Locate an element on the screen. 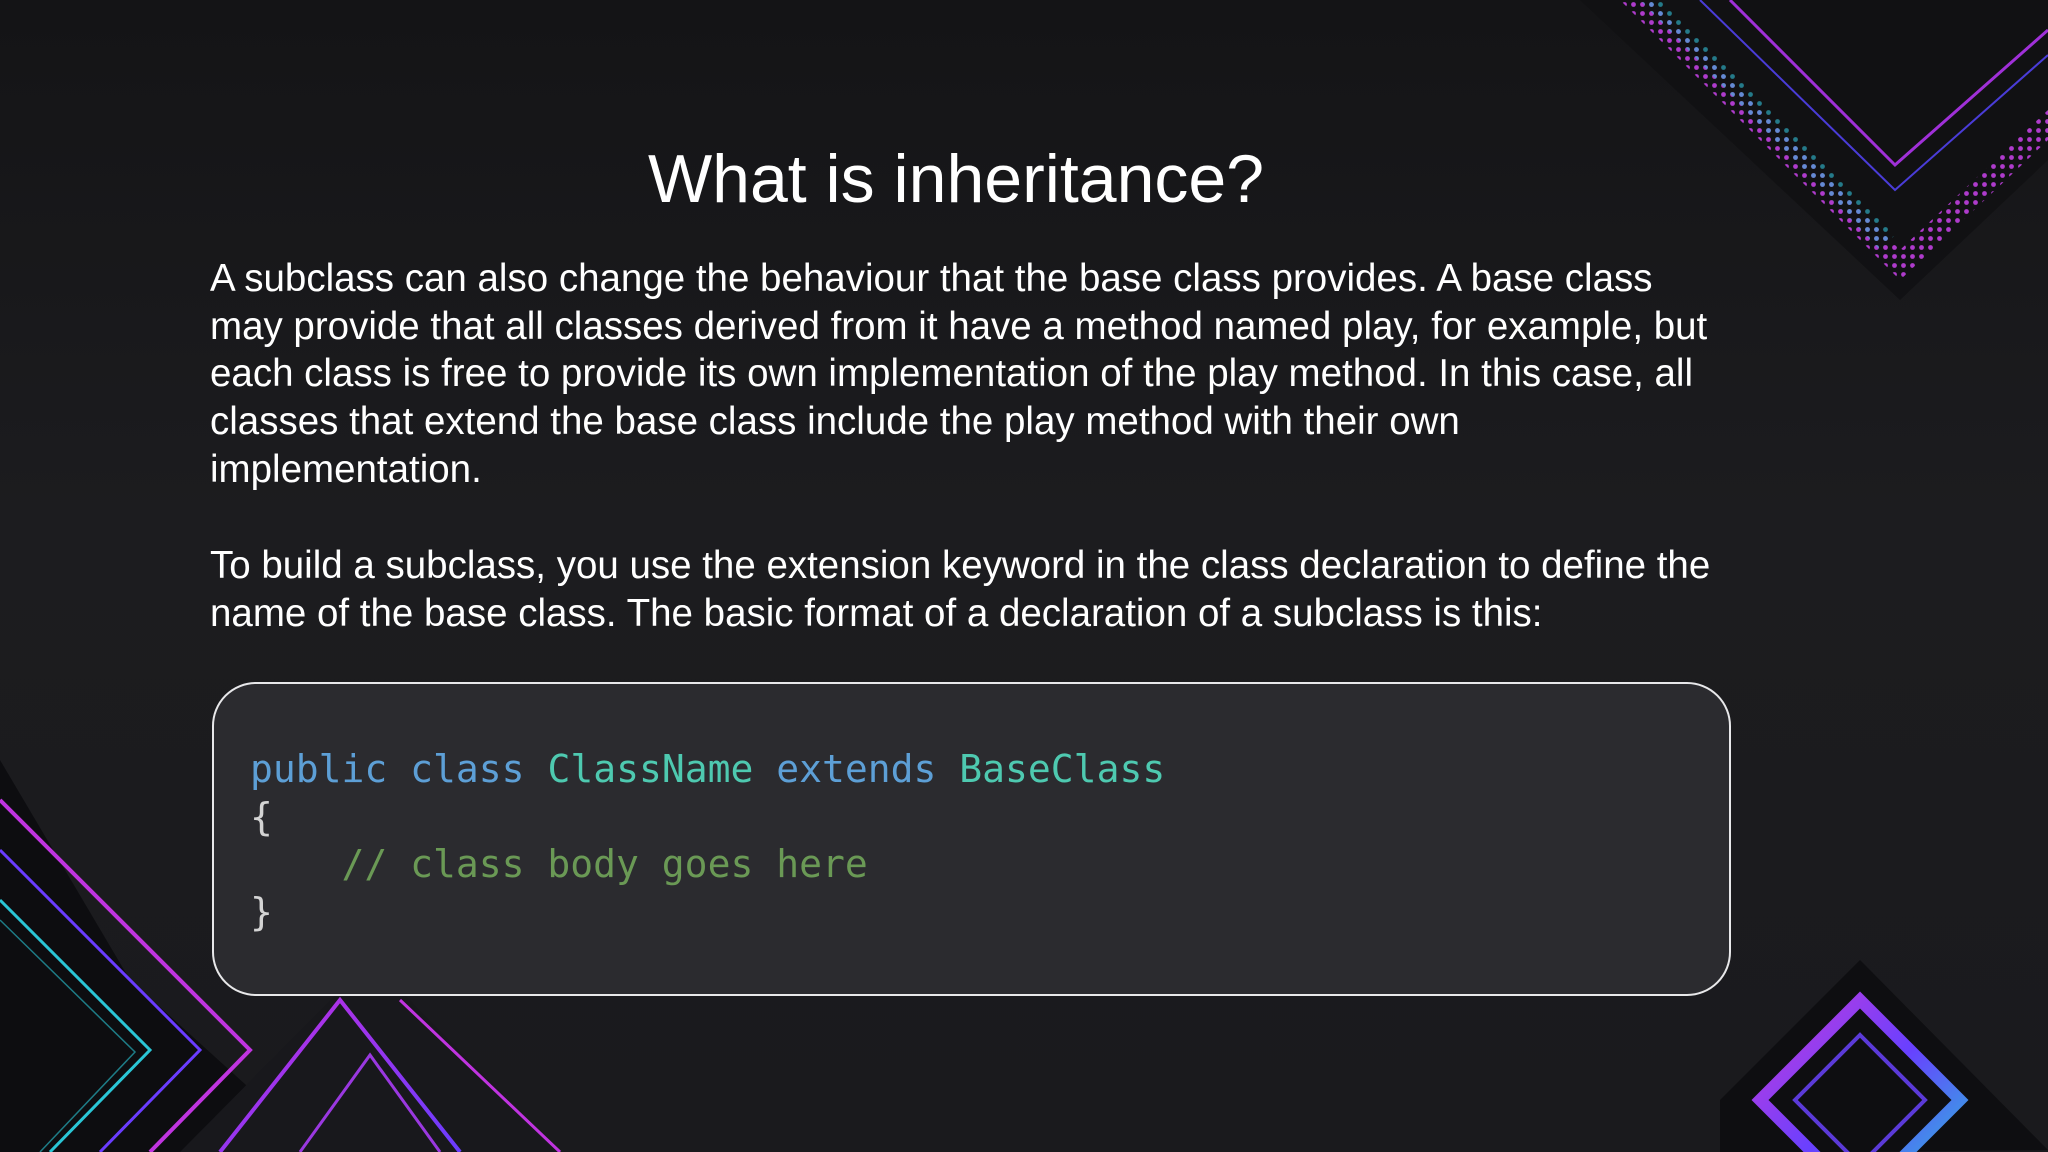  code-keyword-extends: extends is located at coordinates (856, 769).